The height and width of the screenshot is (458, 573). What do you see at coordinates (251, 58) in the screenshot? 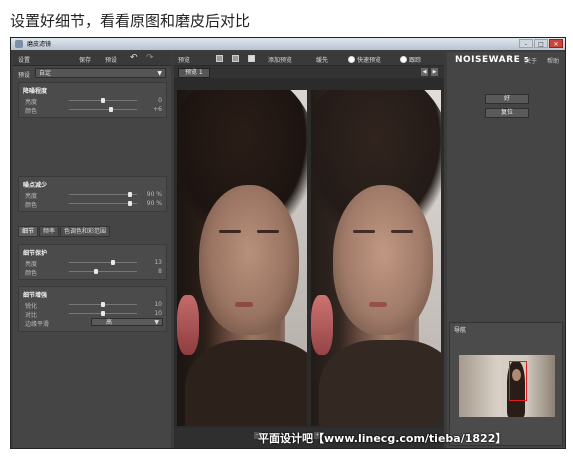
I see `split-vertical-icon` at bounding box center [251, 58].